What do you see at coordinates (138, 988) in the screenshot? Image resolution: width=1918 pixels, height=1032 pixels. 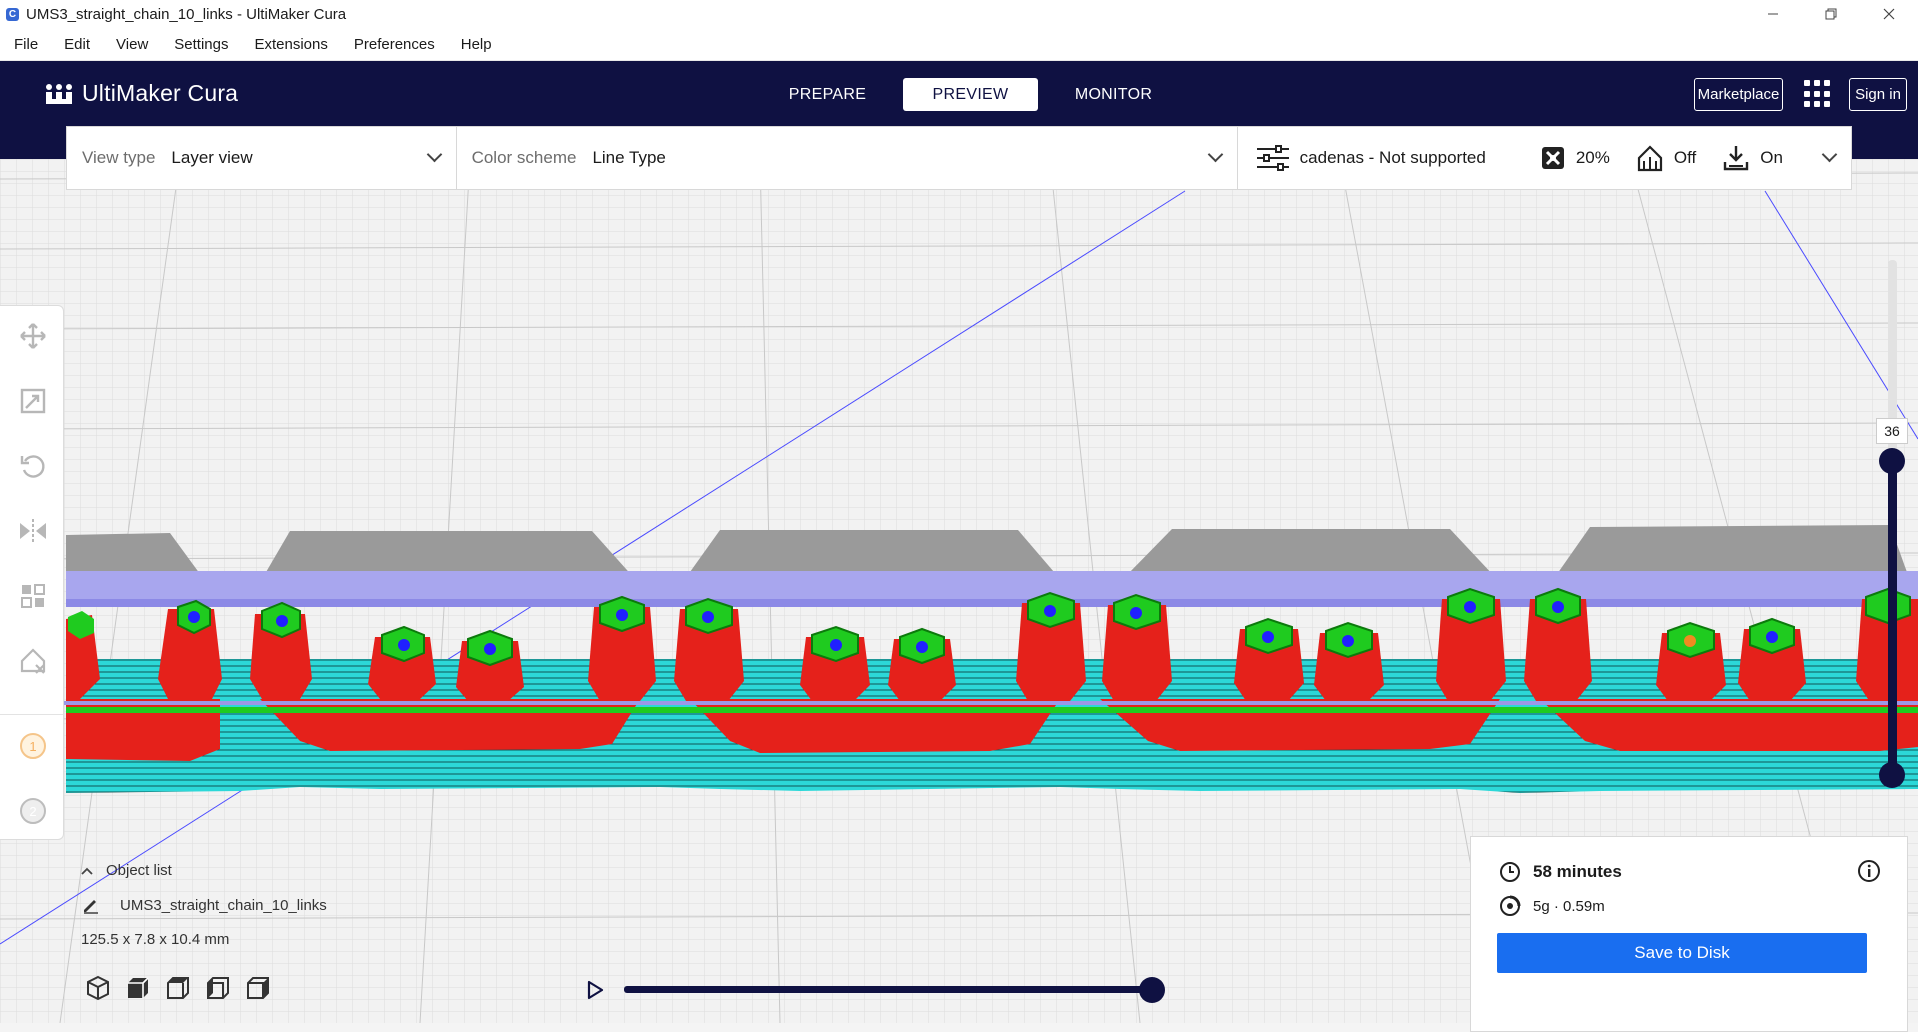 I see `front-view-icon` at bounding box center [138, 988].